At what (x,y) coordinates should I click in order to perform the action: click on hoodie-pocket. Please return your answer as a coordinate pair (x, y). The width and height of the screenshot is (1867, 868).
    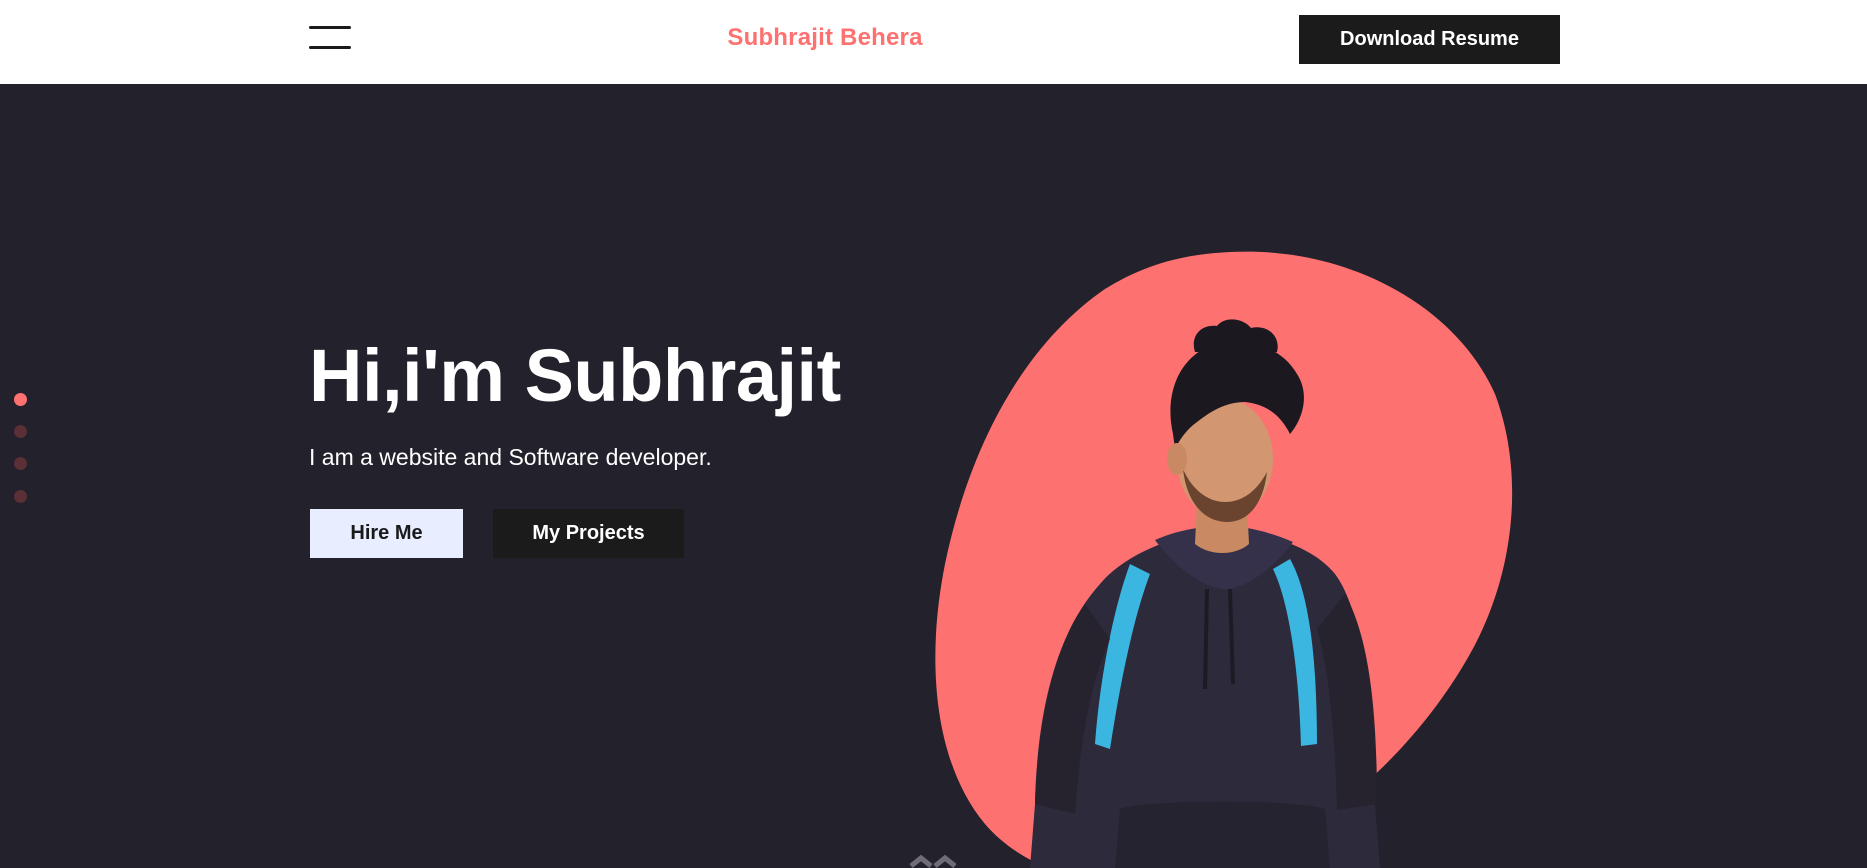
    Looking at the image, I should click on (1222, 834).